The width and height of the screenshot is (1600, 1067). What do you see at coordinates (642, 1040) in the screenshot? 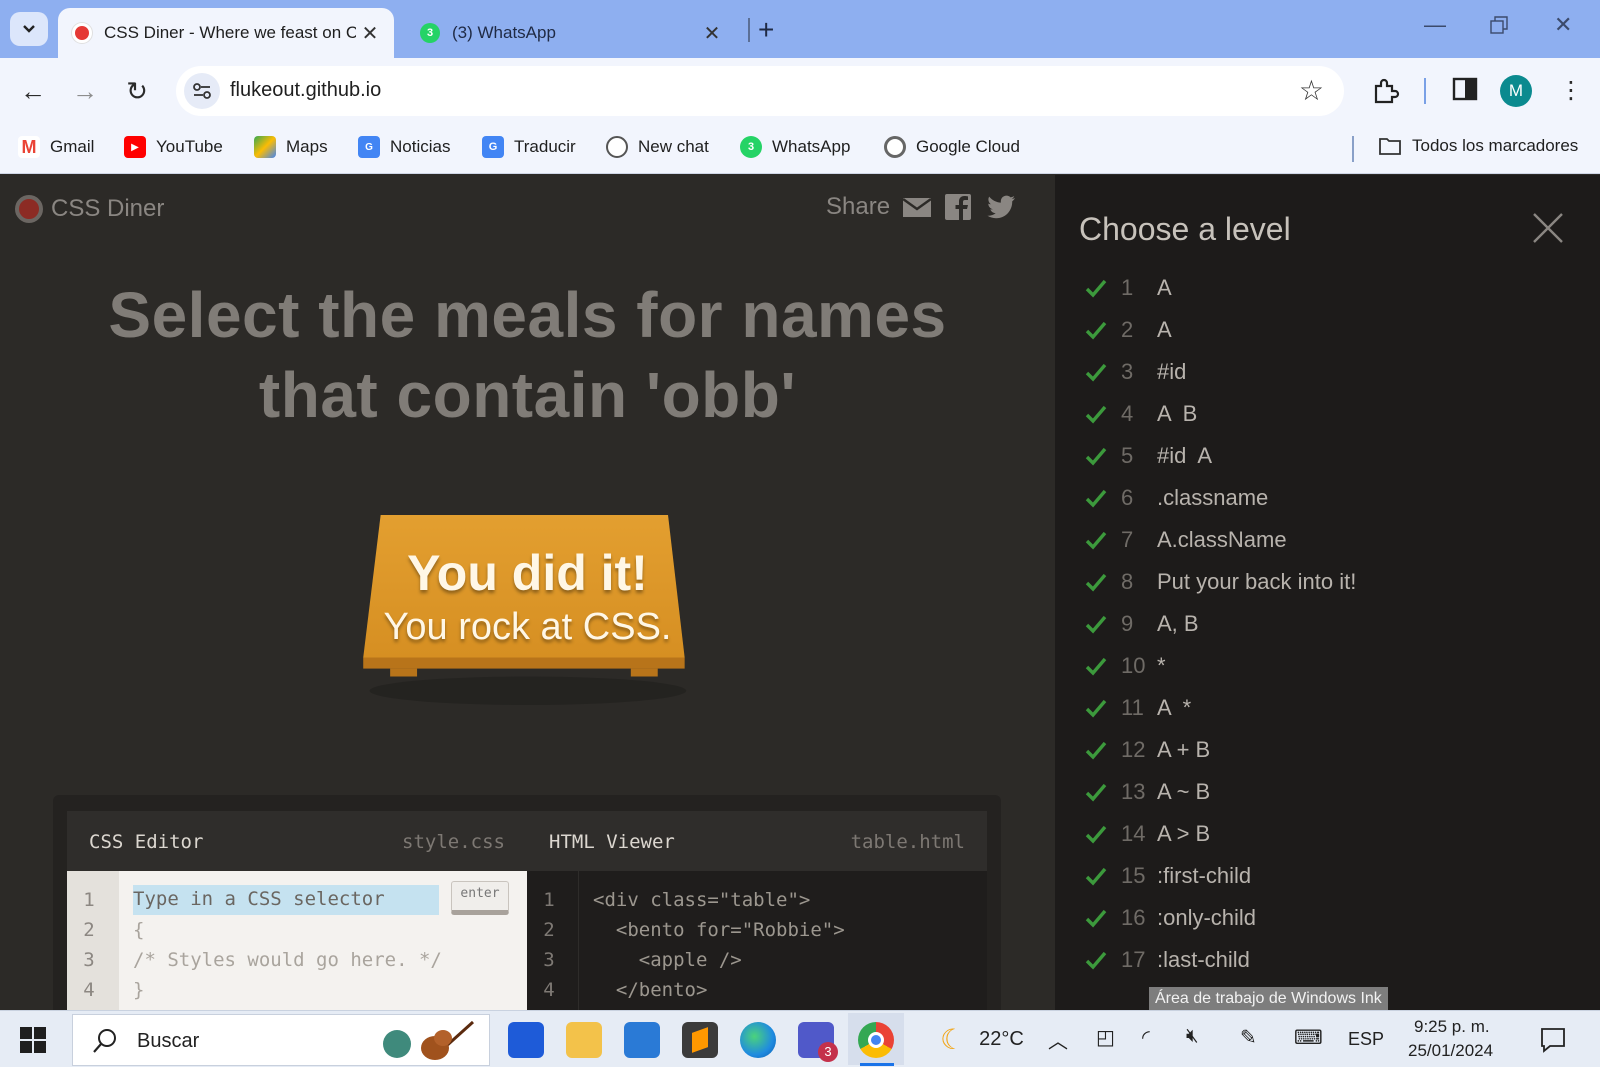
I see `mail-icon` at bounding box center [642, 1040].